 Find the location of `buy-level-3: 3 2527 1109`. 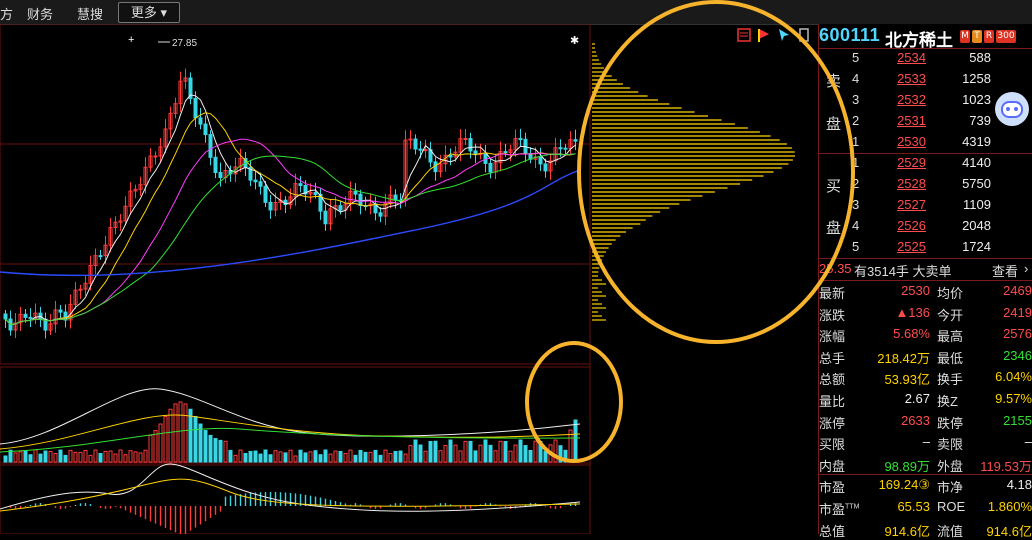

buy-level-3: 3 2527 1109 is located at coordinates (925, 205).